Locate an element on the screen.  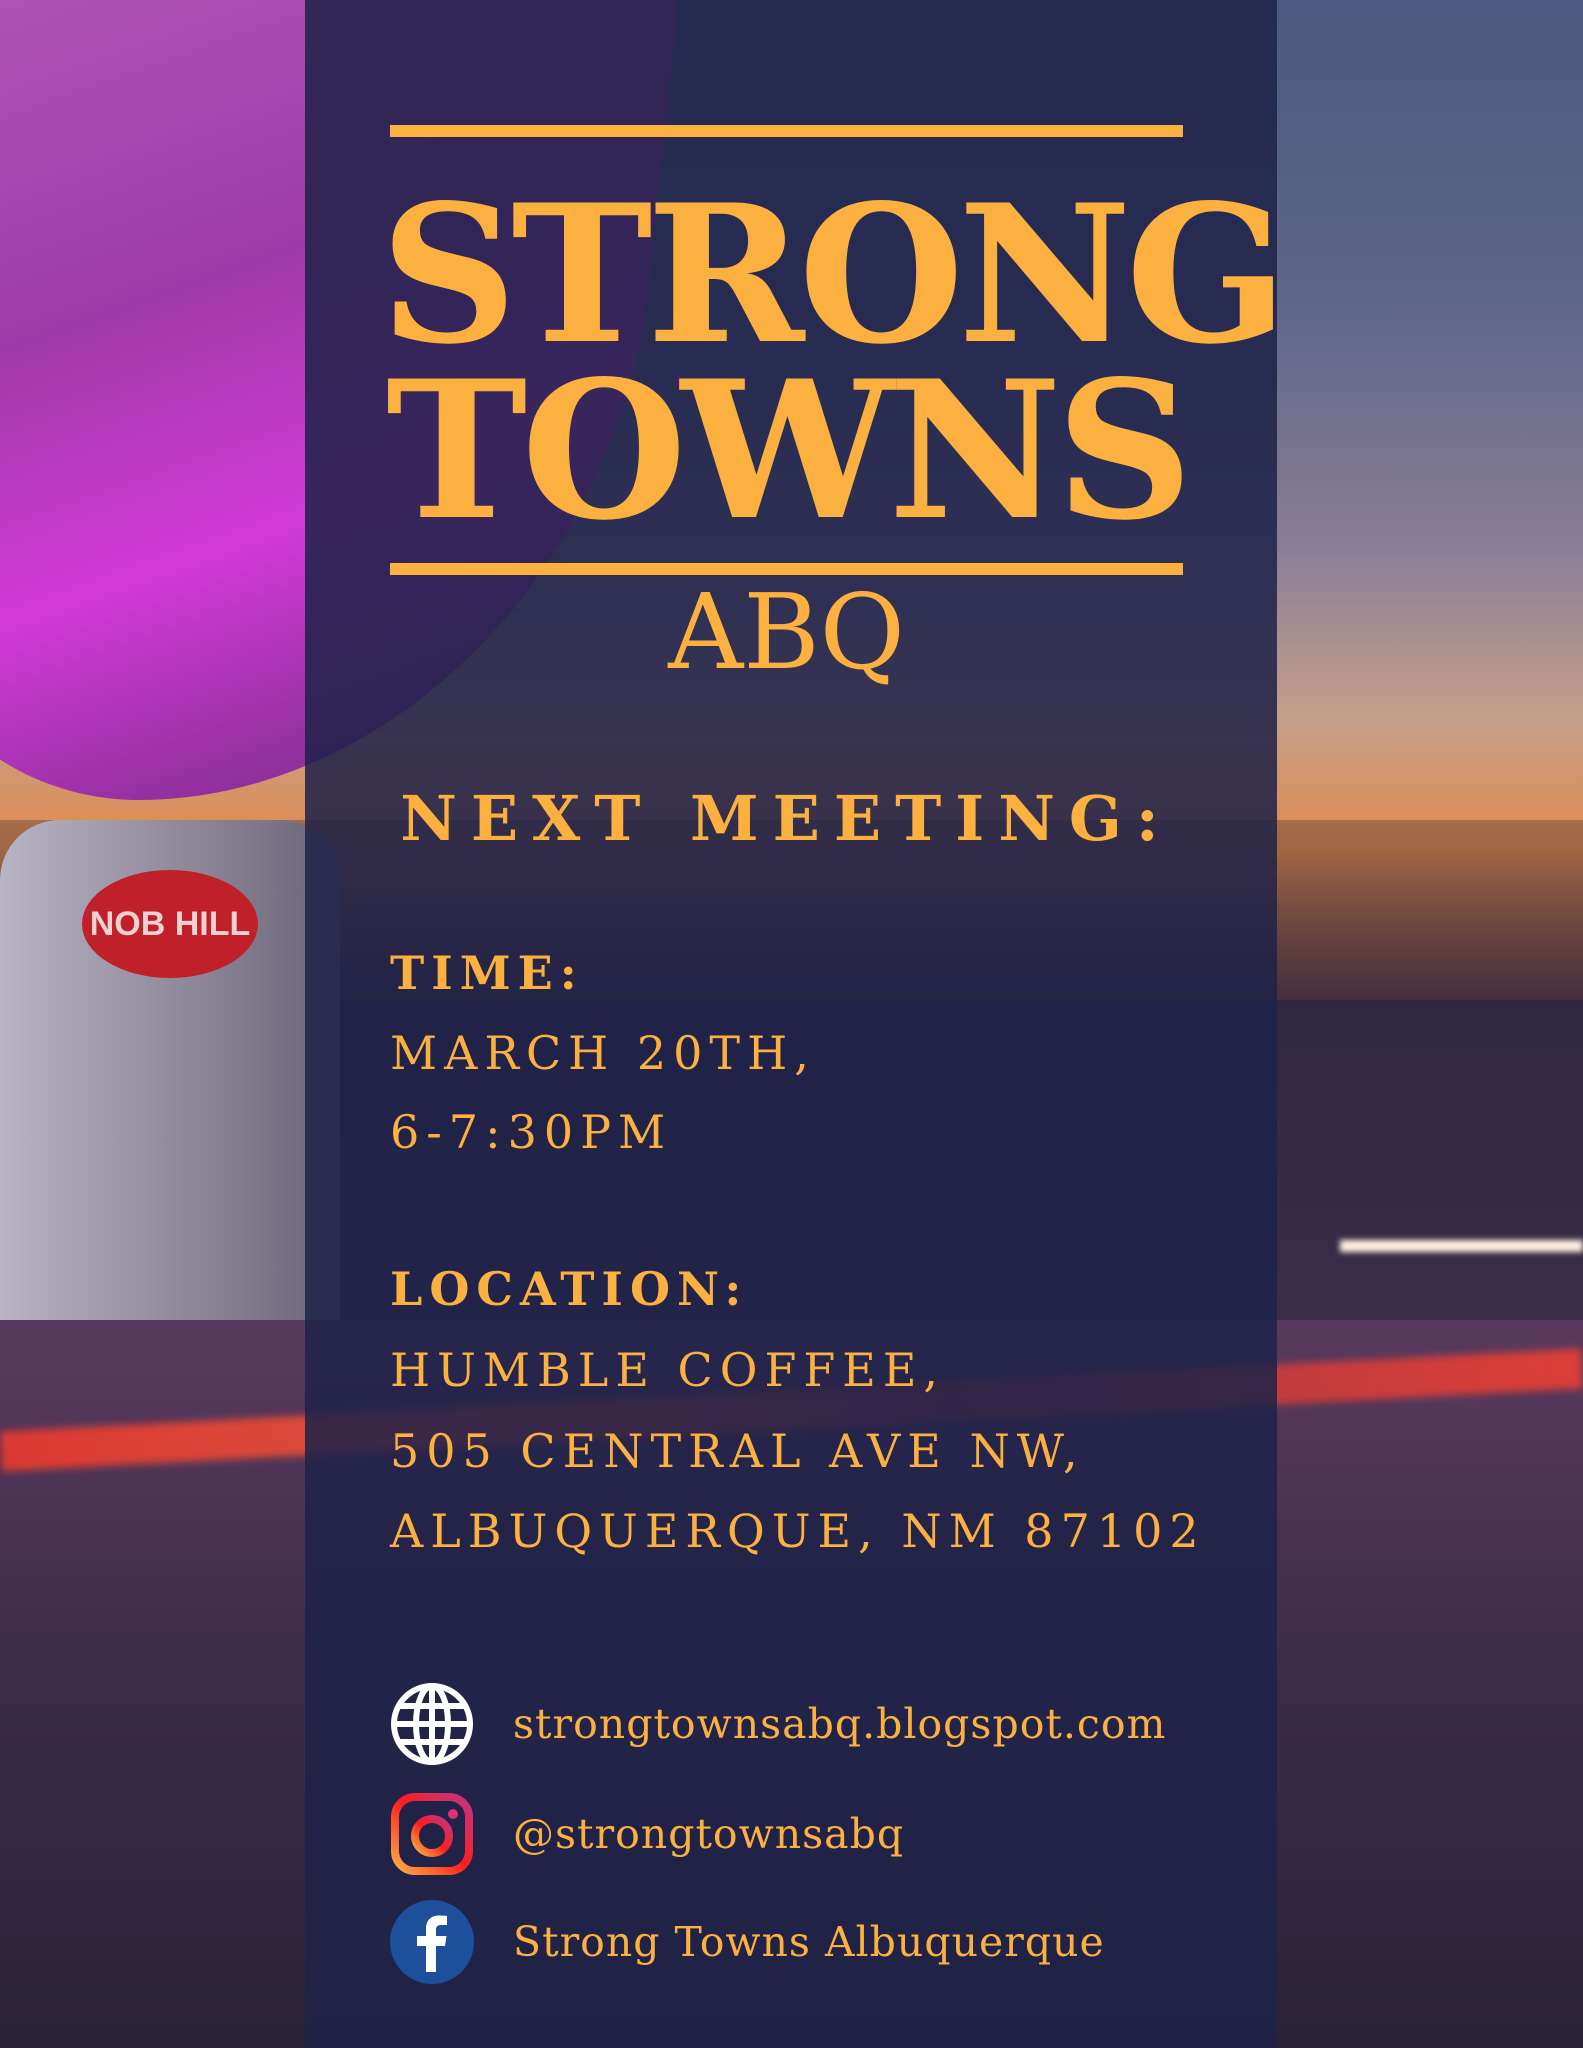
location-line2: 505 CENTRAL AVE NW, is located at coordinates (737, 1451).